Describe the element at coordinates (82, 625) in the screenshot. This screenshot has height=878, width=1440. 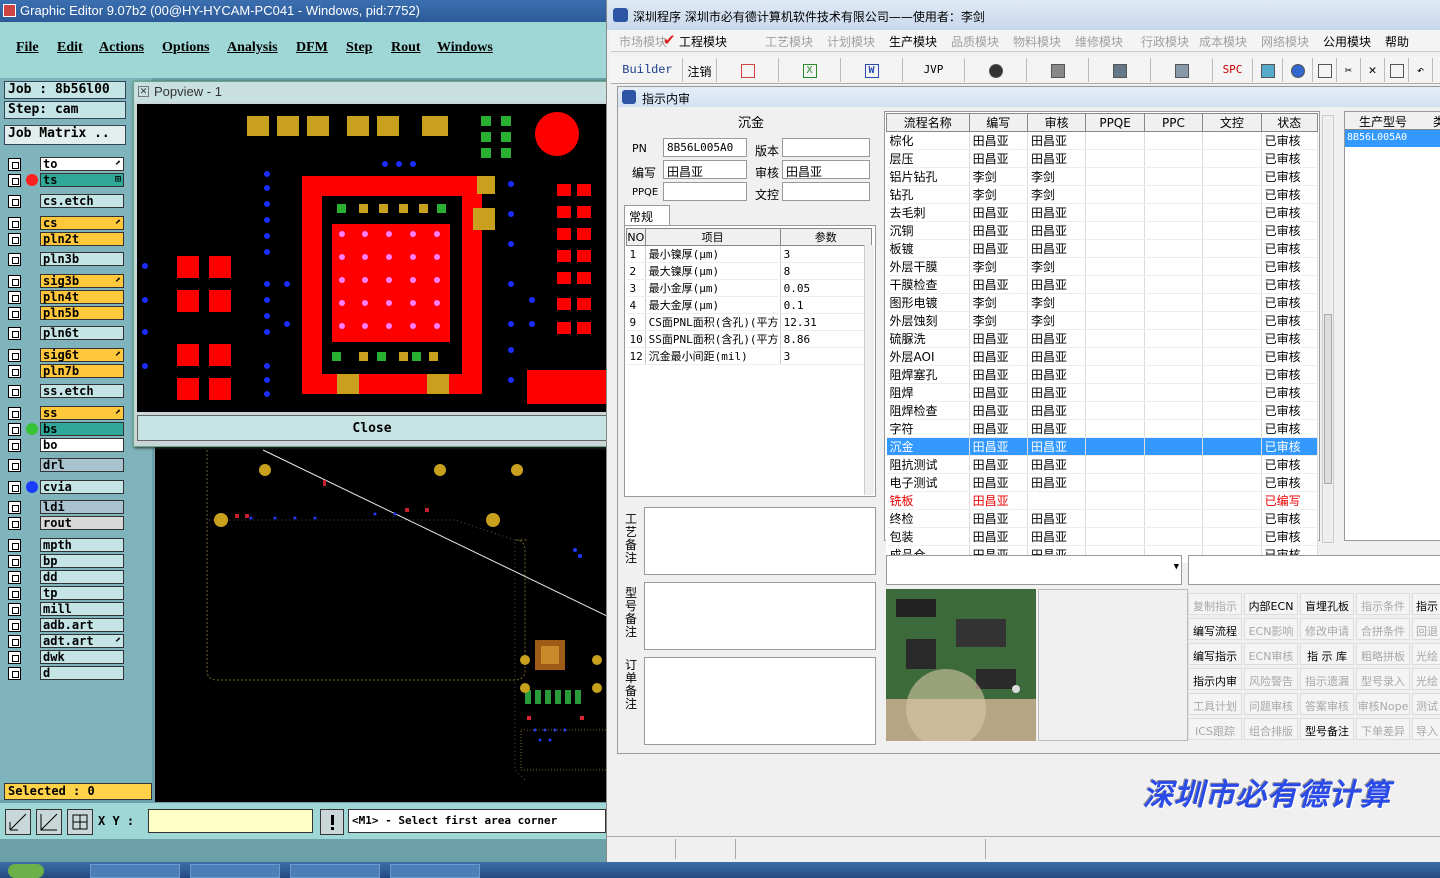
I see `layer-name: adb.art` at that location.